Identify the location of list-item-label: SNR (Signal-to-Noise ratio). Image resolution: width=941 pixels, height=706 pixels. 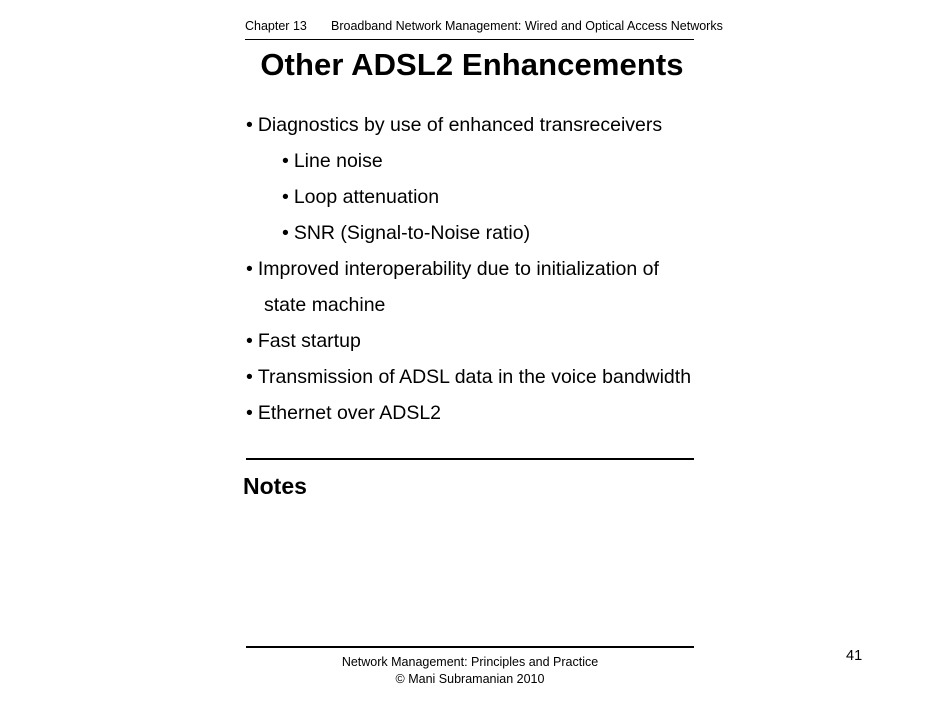
(412, 233).